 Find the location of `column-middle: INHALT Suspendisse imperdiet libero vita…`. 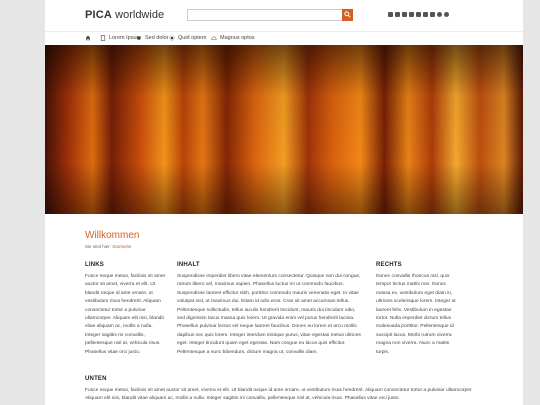

column-middle: INHALT Suspendisse imperdiet libero vita… is located at coordinates (270, 309).